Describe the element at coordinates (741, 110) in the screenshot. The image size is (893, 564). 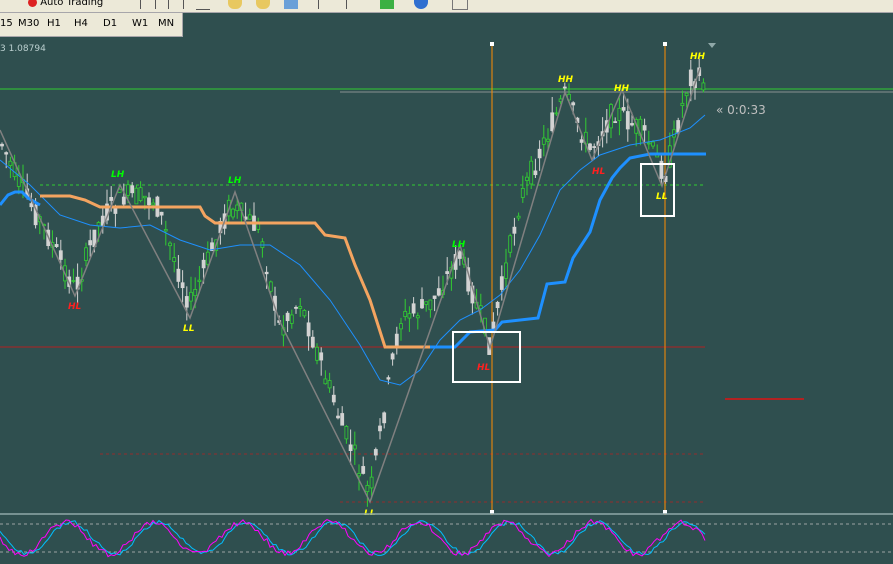
I see `candle-countdown: « 0:0:33` at that location.